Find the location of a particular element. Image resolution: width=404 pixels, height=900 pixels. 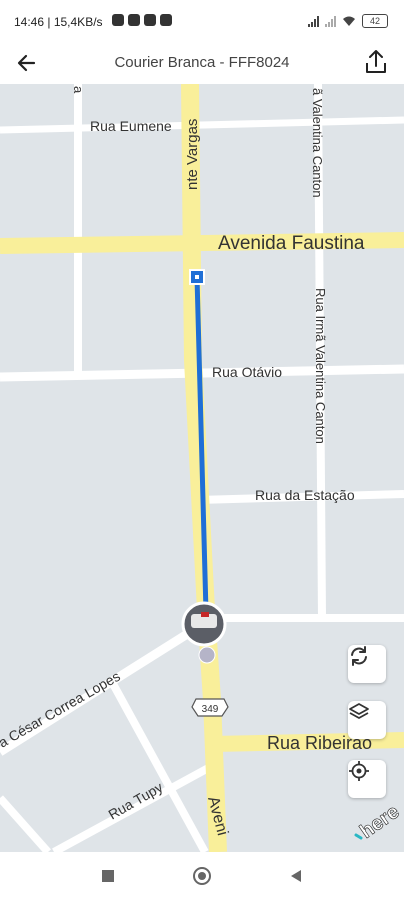

circle-icon is located at coordinates (202, 876).